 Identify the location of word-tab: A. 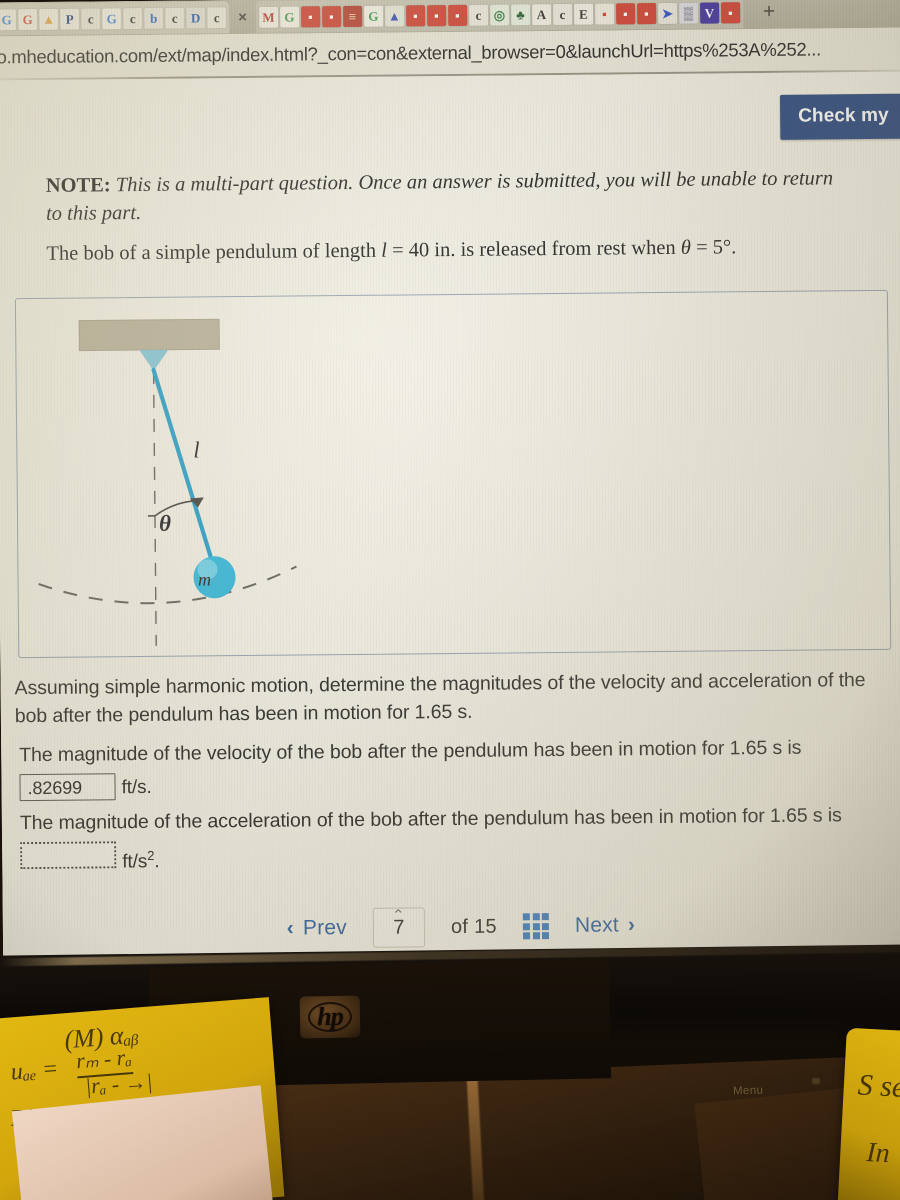
(541, 14).